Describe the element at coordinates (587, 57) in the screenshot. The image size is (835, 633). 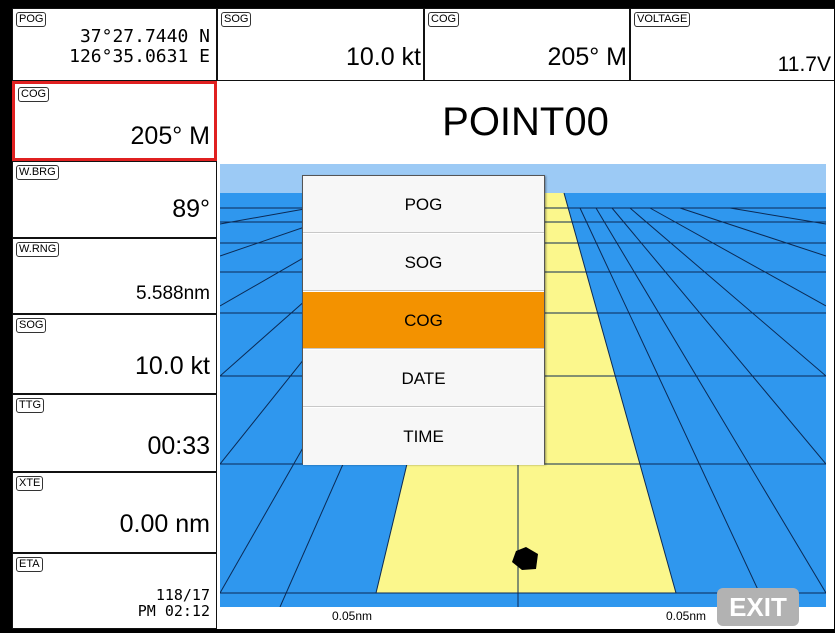
I see `top-cog-value: 205° M` at that location.